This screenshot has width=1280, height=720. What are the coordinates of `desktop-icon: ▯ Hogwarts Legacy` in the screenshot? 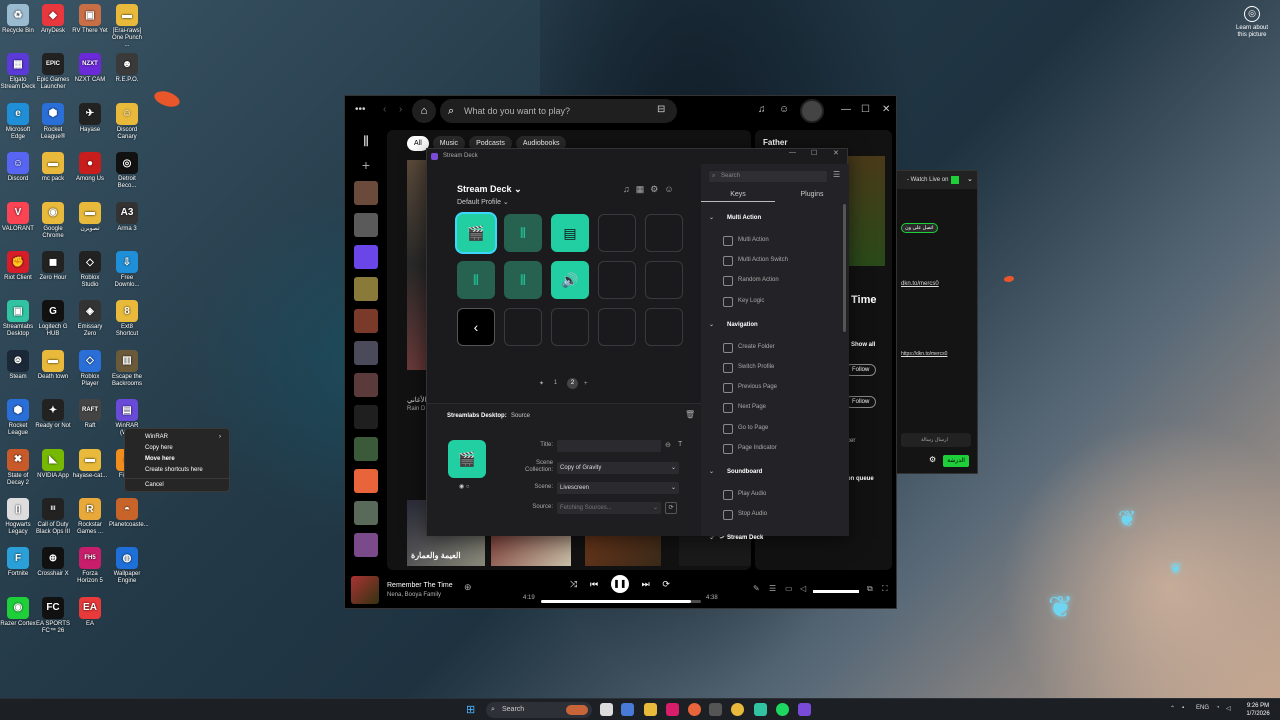 It's located at (18, 517).